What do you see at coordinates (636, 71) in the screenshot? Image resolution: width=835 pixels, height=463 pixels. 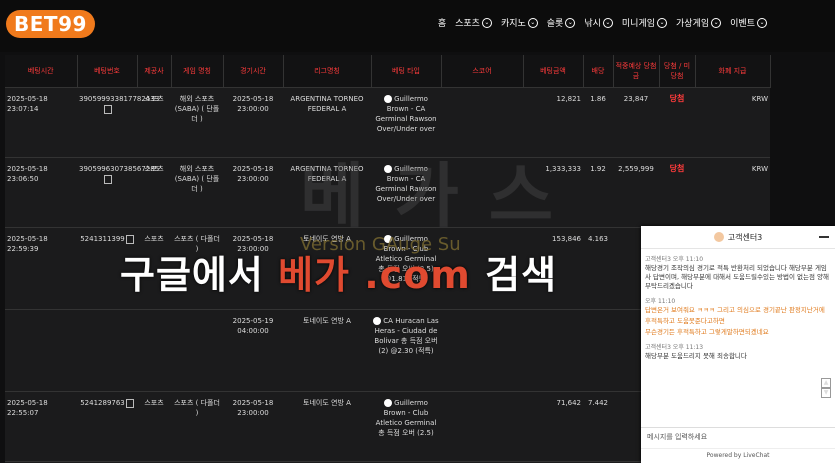 I see `column-header: 적중예상 당첨금` at bounding box center [636, 71].